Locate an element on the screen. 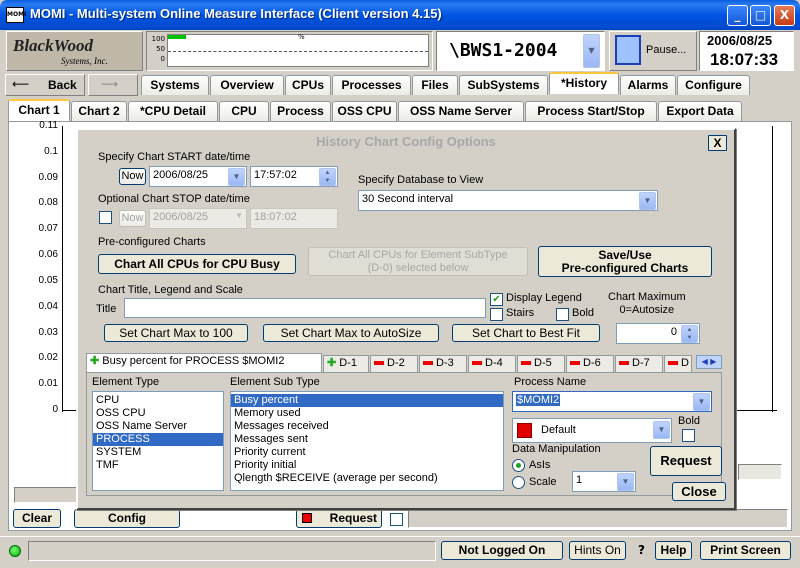 The height and width of the screenshot is (568, 800). list-item: Busy percent is located at coordinates (367, 400).